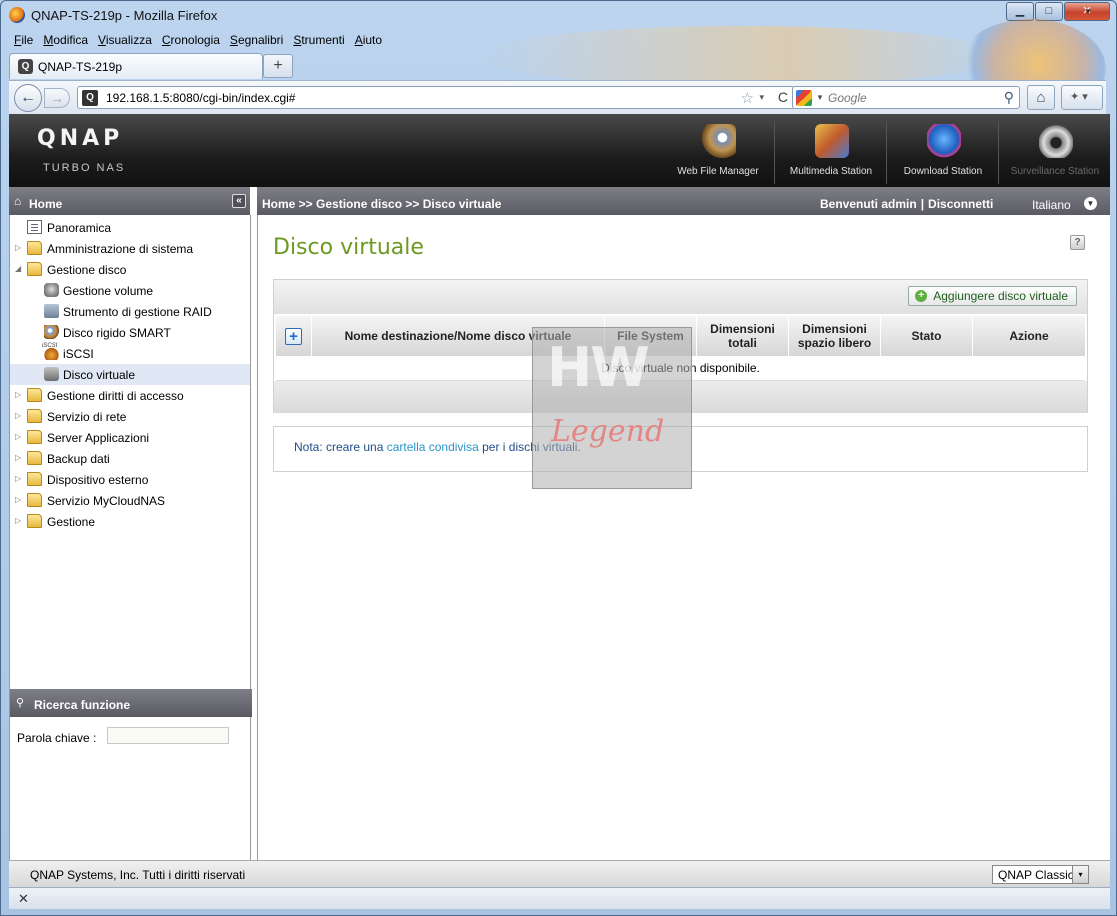 The height and width of the screenshot is (916, 1117). I want to click on tab-qnap: Q QNAP-TS-219p, so click(136, 66).